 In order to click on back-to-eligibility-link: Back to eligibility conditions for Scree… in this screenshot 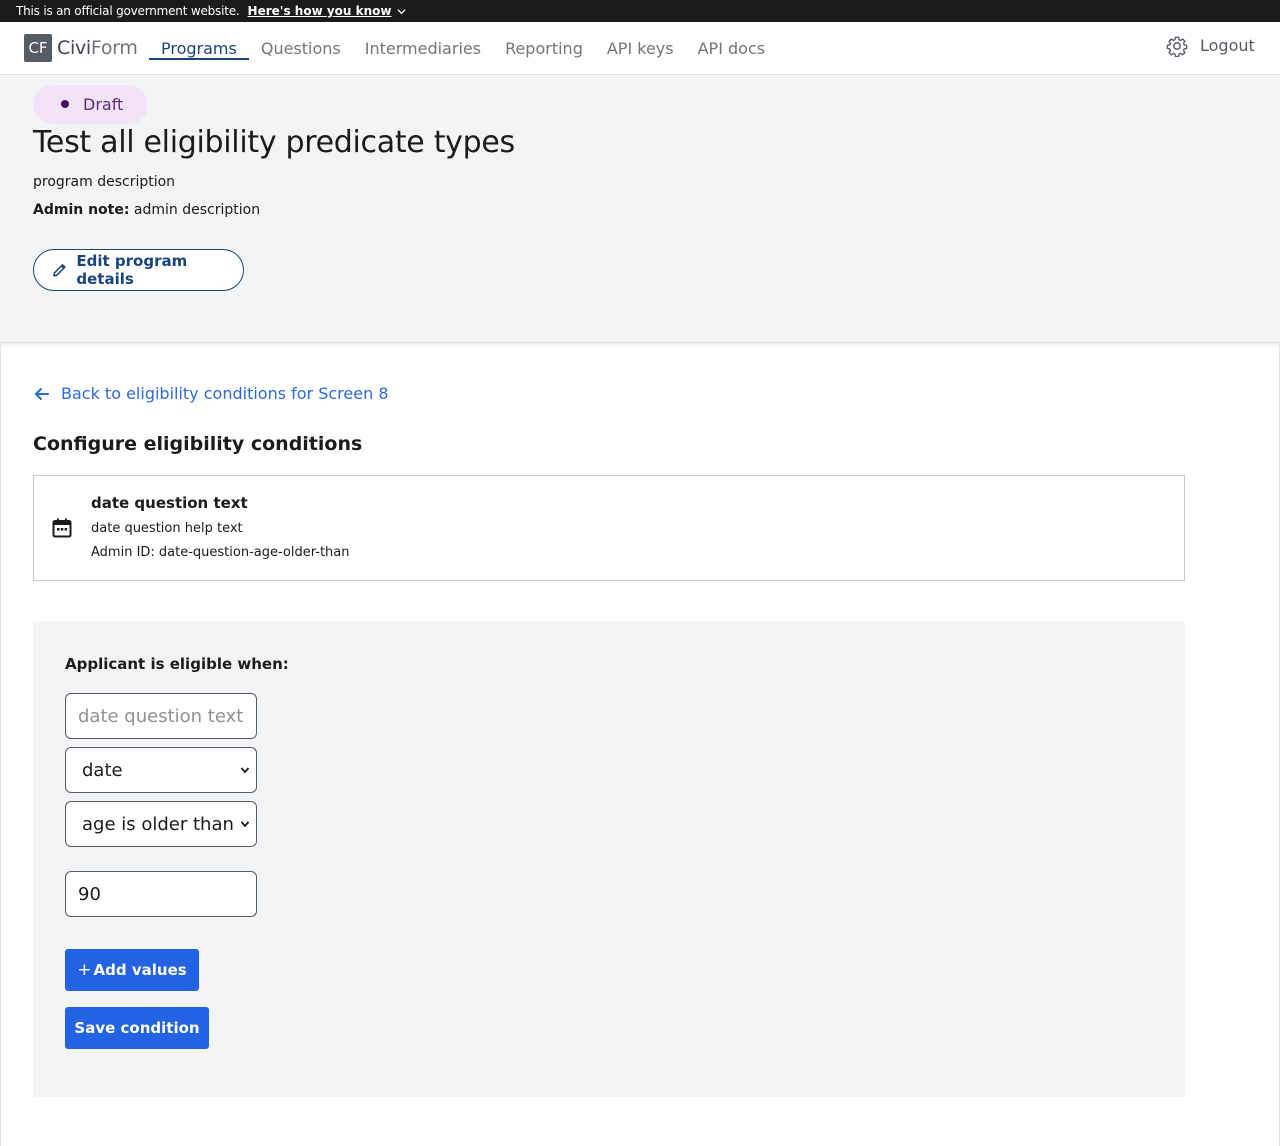, I will do `click(211, 393)`.